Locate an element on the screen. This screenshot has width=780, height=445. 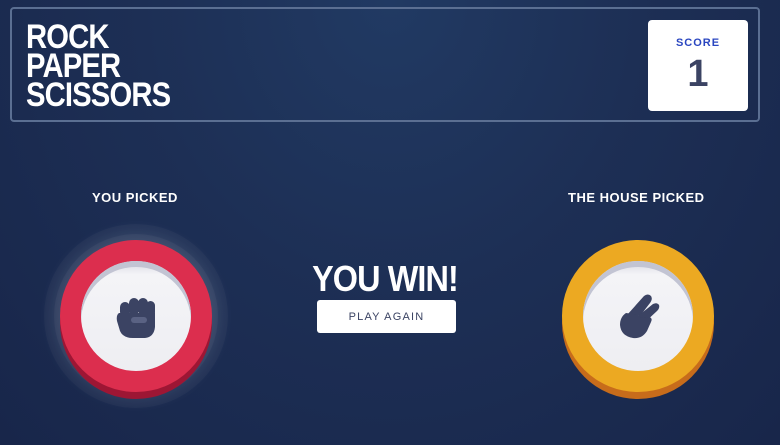
scissors-hand-icon is located at coordinates (640, 316).